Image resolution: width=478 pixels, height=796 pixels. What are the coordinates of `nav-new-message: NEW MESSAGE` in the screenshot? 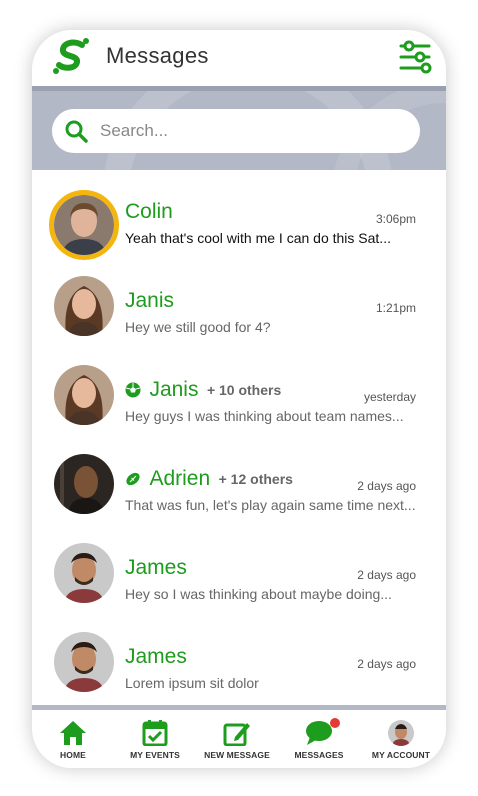 It's located at (237, 740).